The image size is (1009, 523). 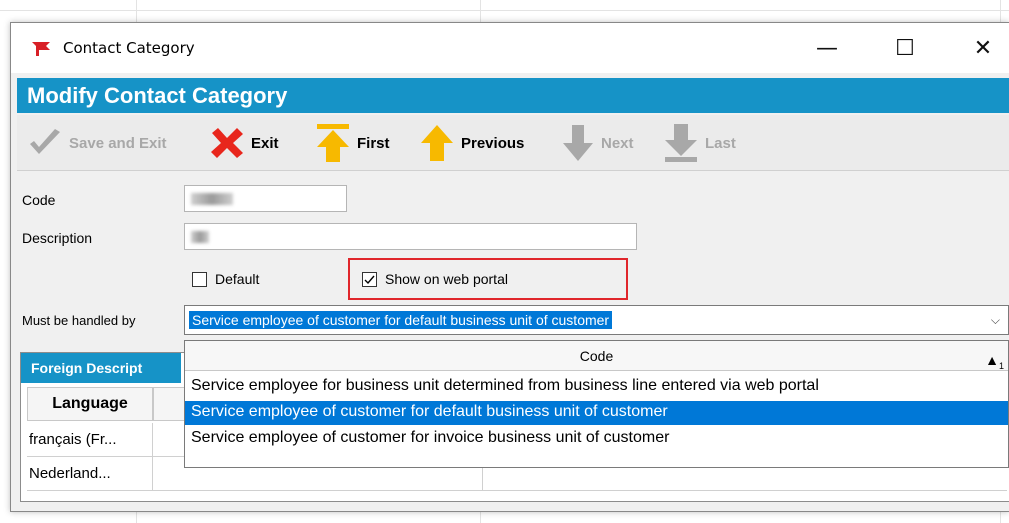 I want to click on default-checkbox-box, so click(x=199, y=279).